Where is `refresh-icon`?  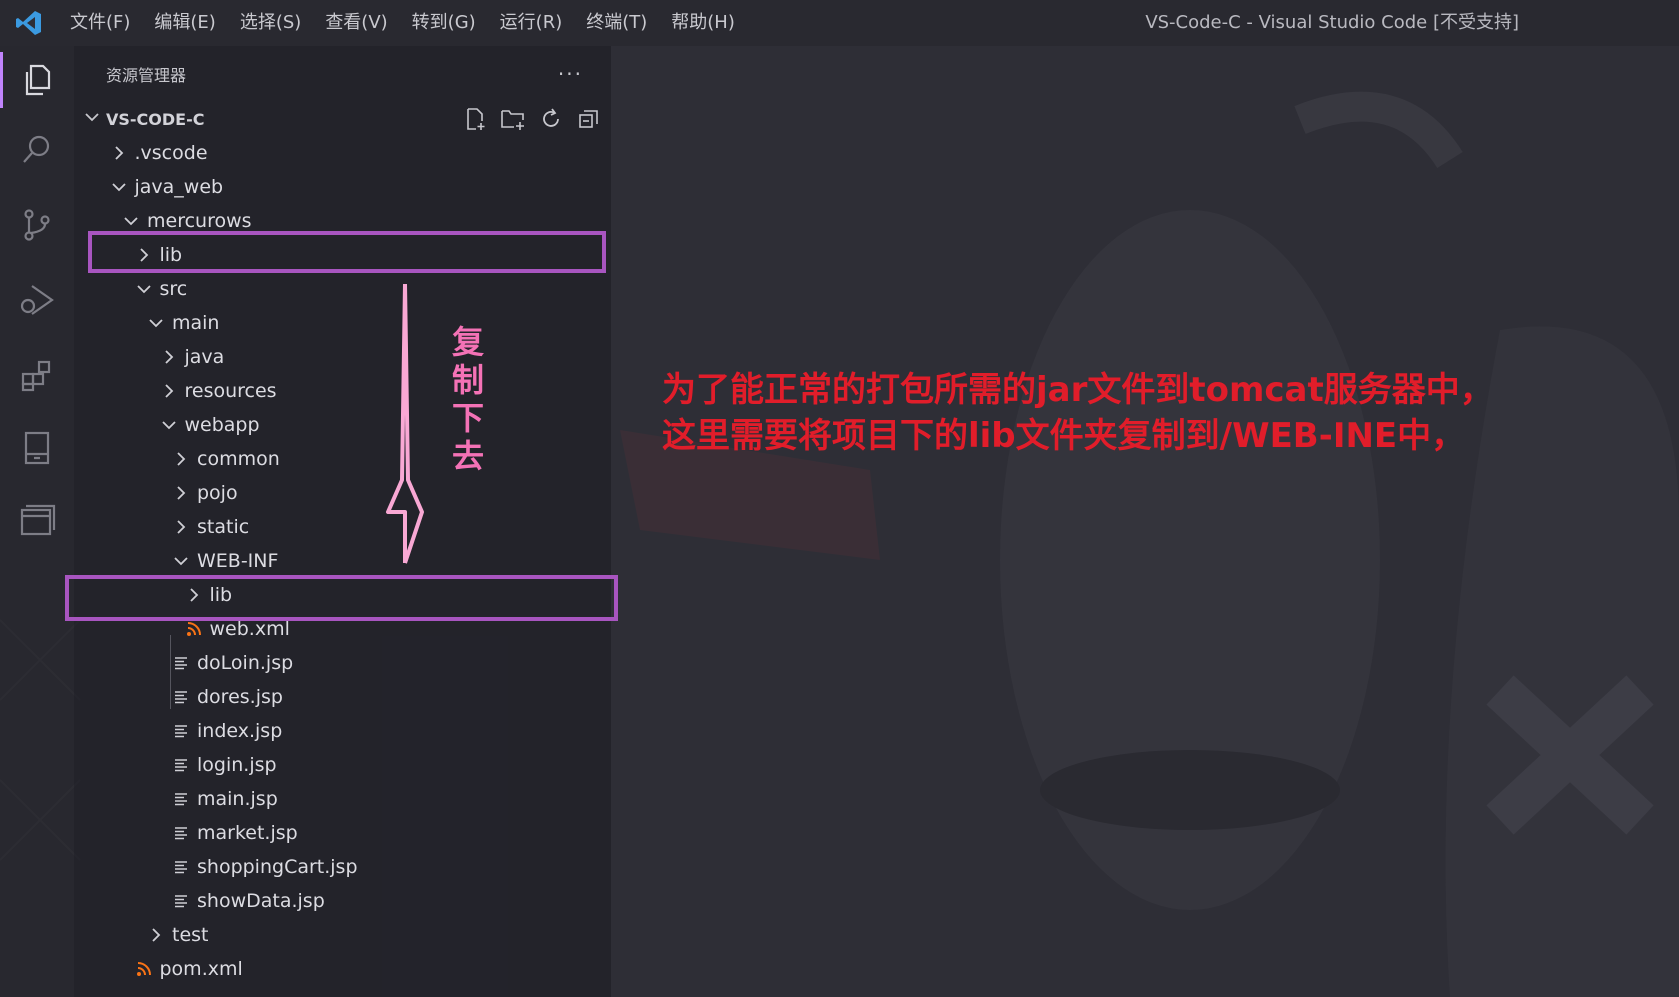
refresh-icon is located at coordinates (551, 119).